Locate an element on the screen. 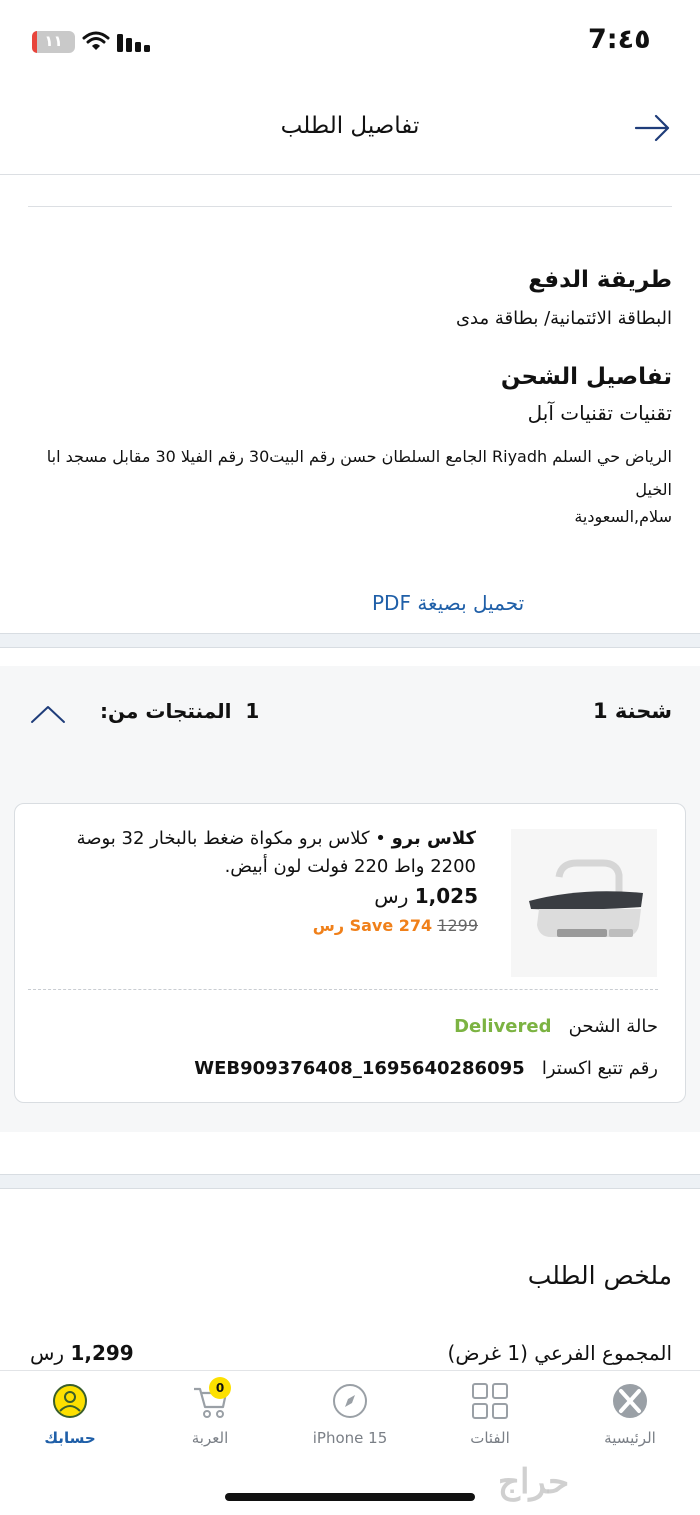  battery-icon: ١١ is located at coordinates (53, 42).